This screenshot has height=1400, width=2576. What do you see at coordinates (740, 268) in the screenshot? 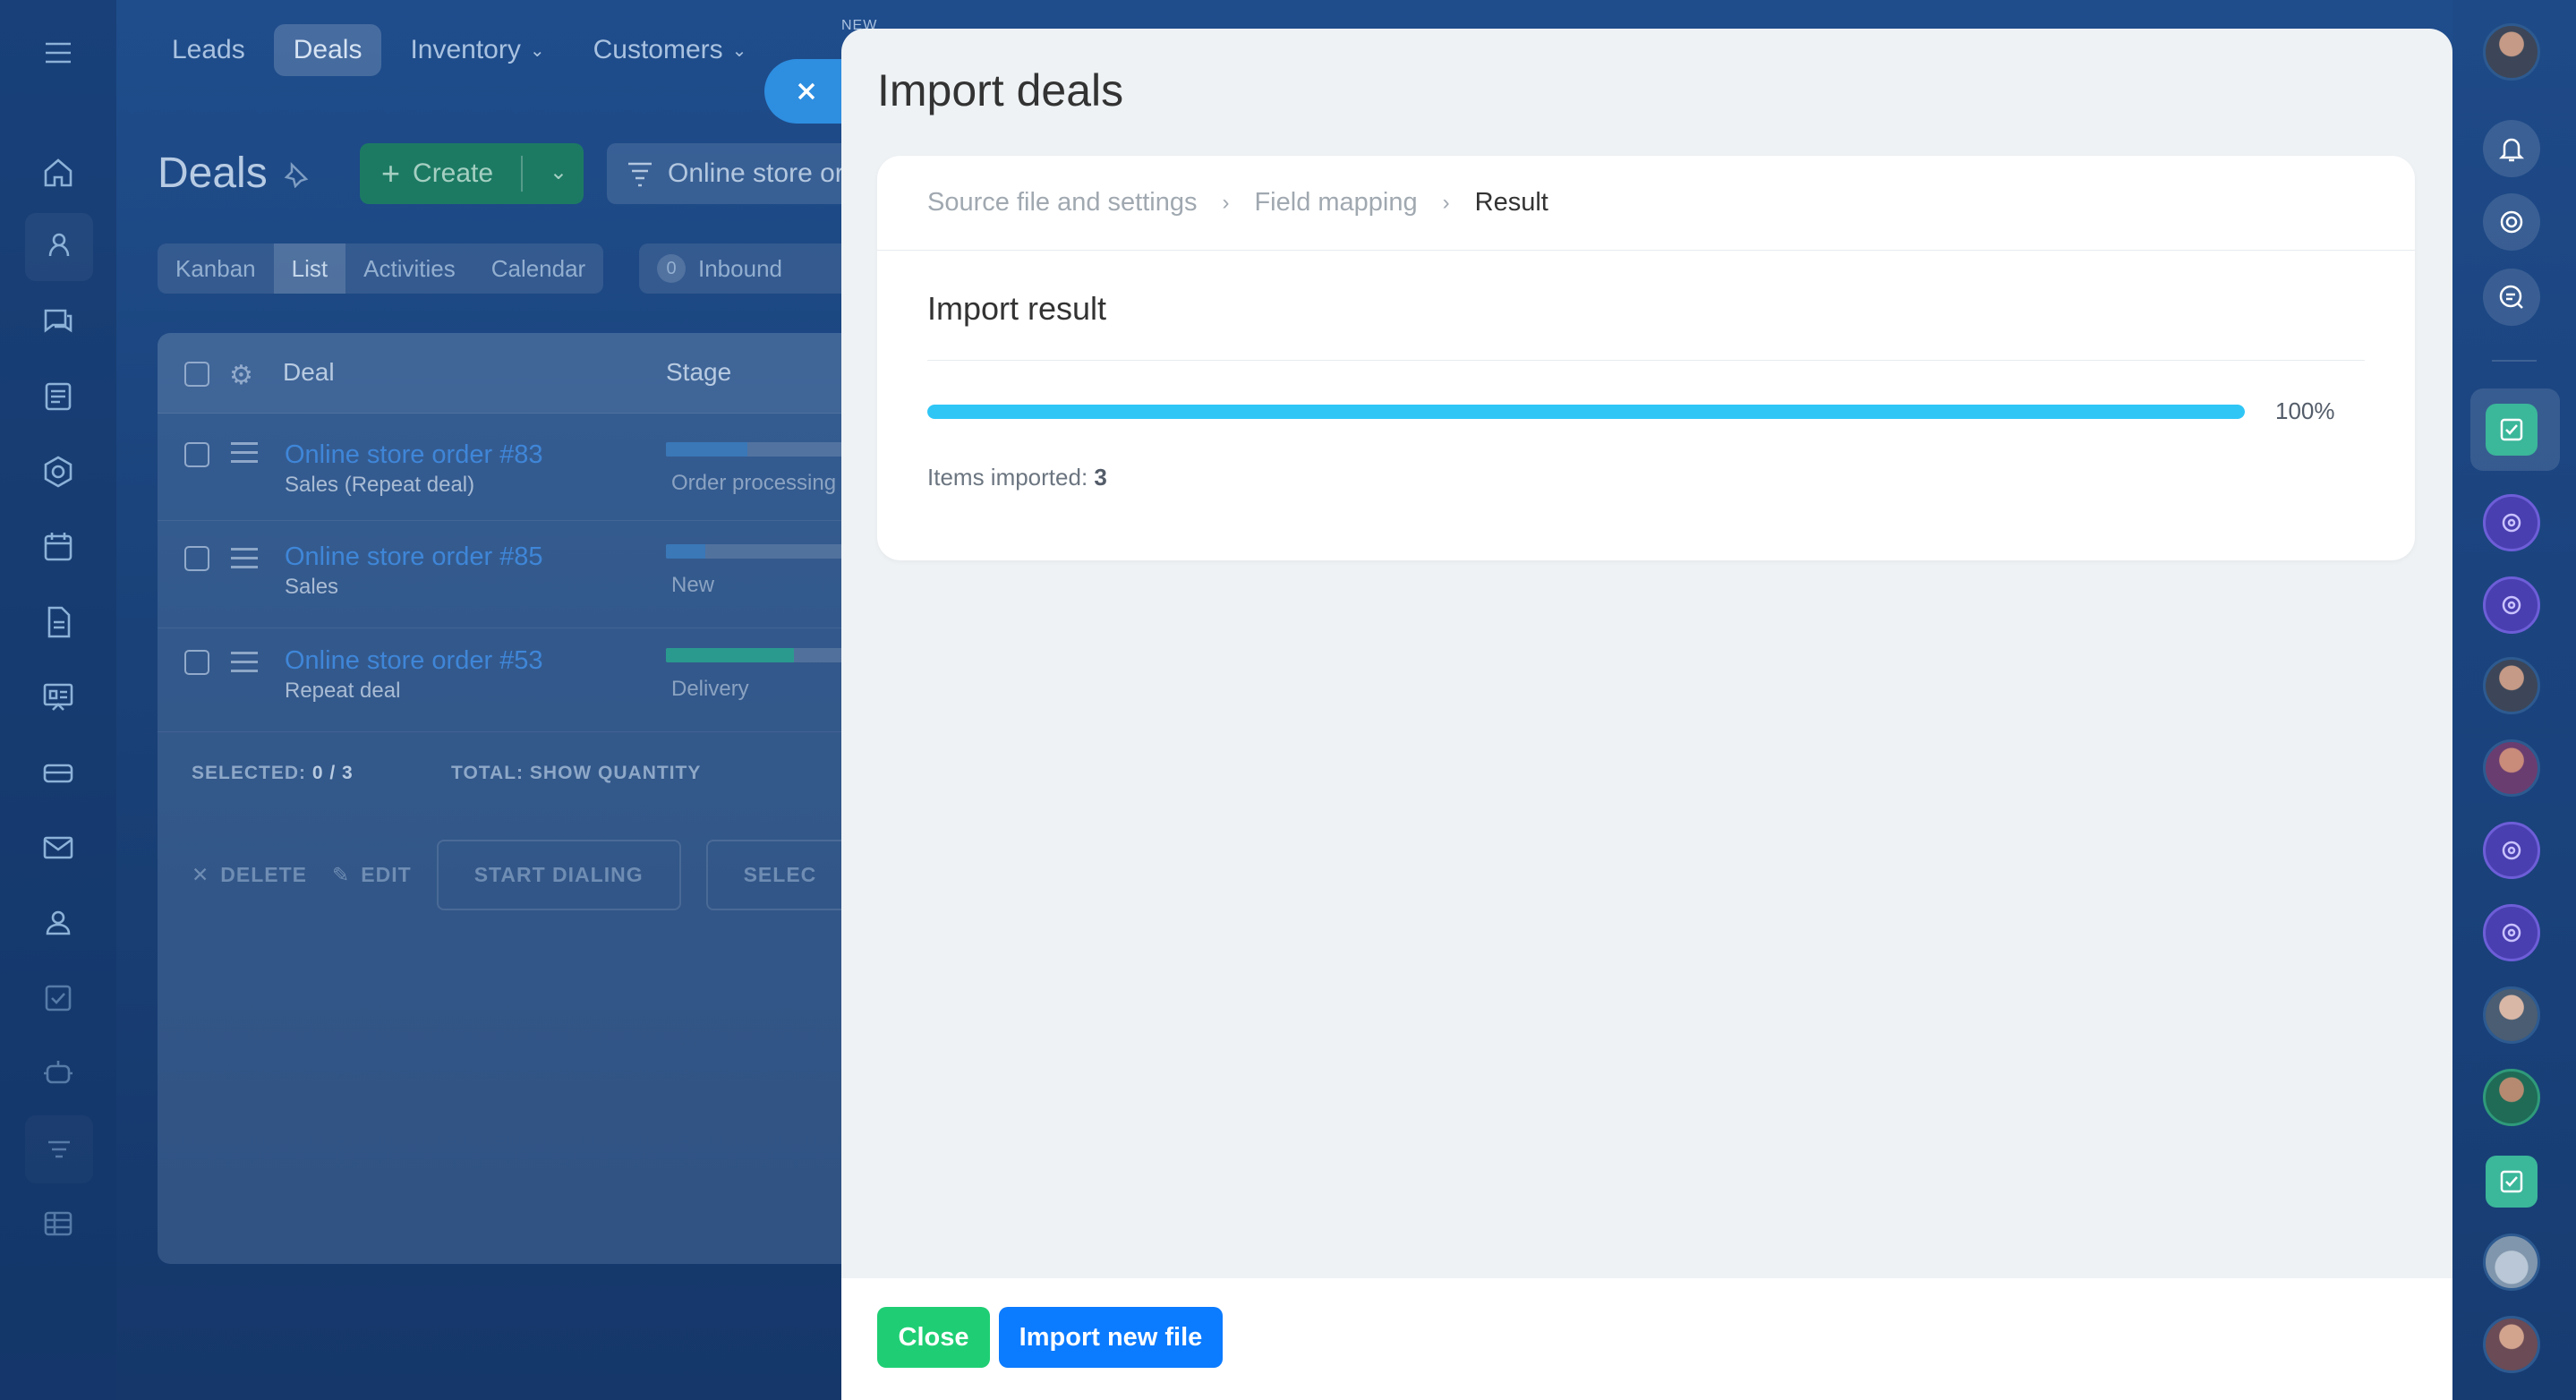
I see `counter-label: Inbound` at bounding box center [740, 268].